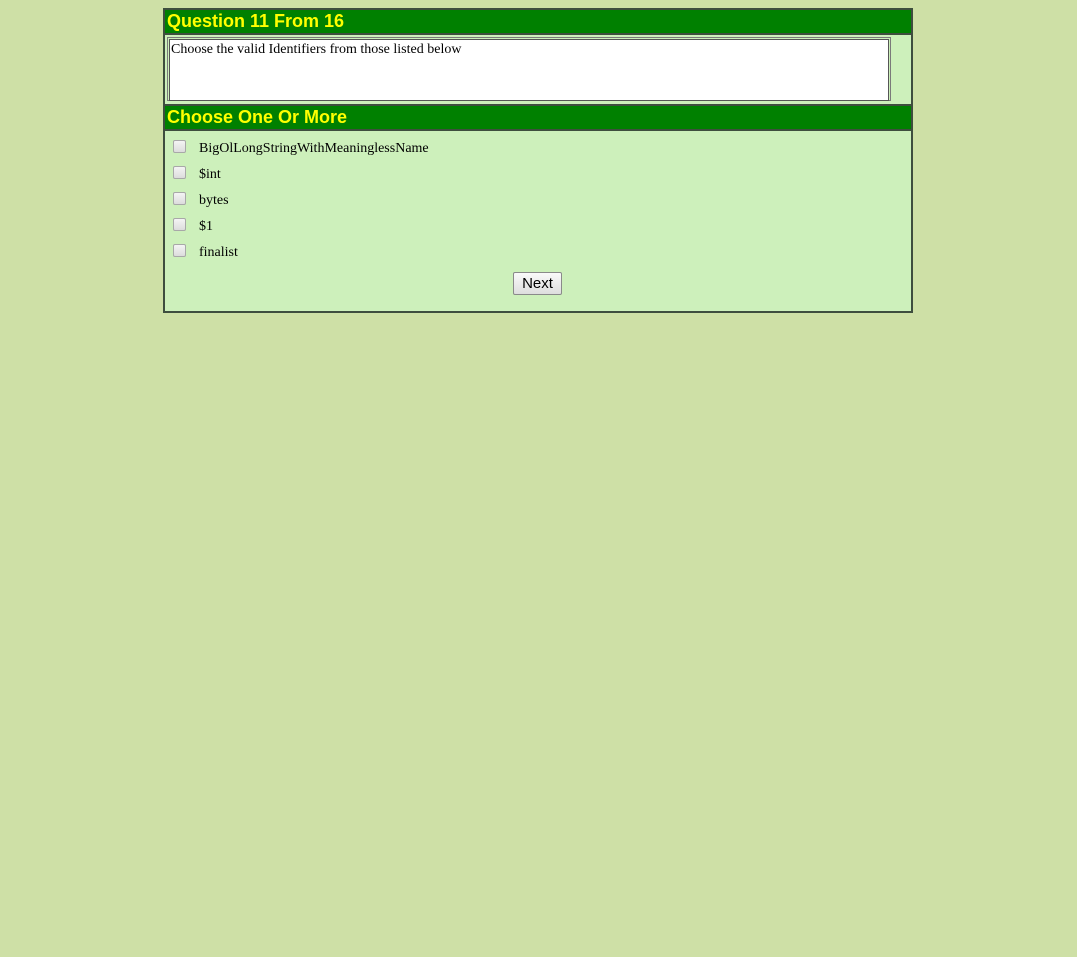 Image resolution: width=1077 pixels, height=957 pixels. I want to click on option-item: $int, so click(538, 174).